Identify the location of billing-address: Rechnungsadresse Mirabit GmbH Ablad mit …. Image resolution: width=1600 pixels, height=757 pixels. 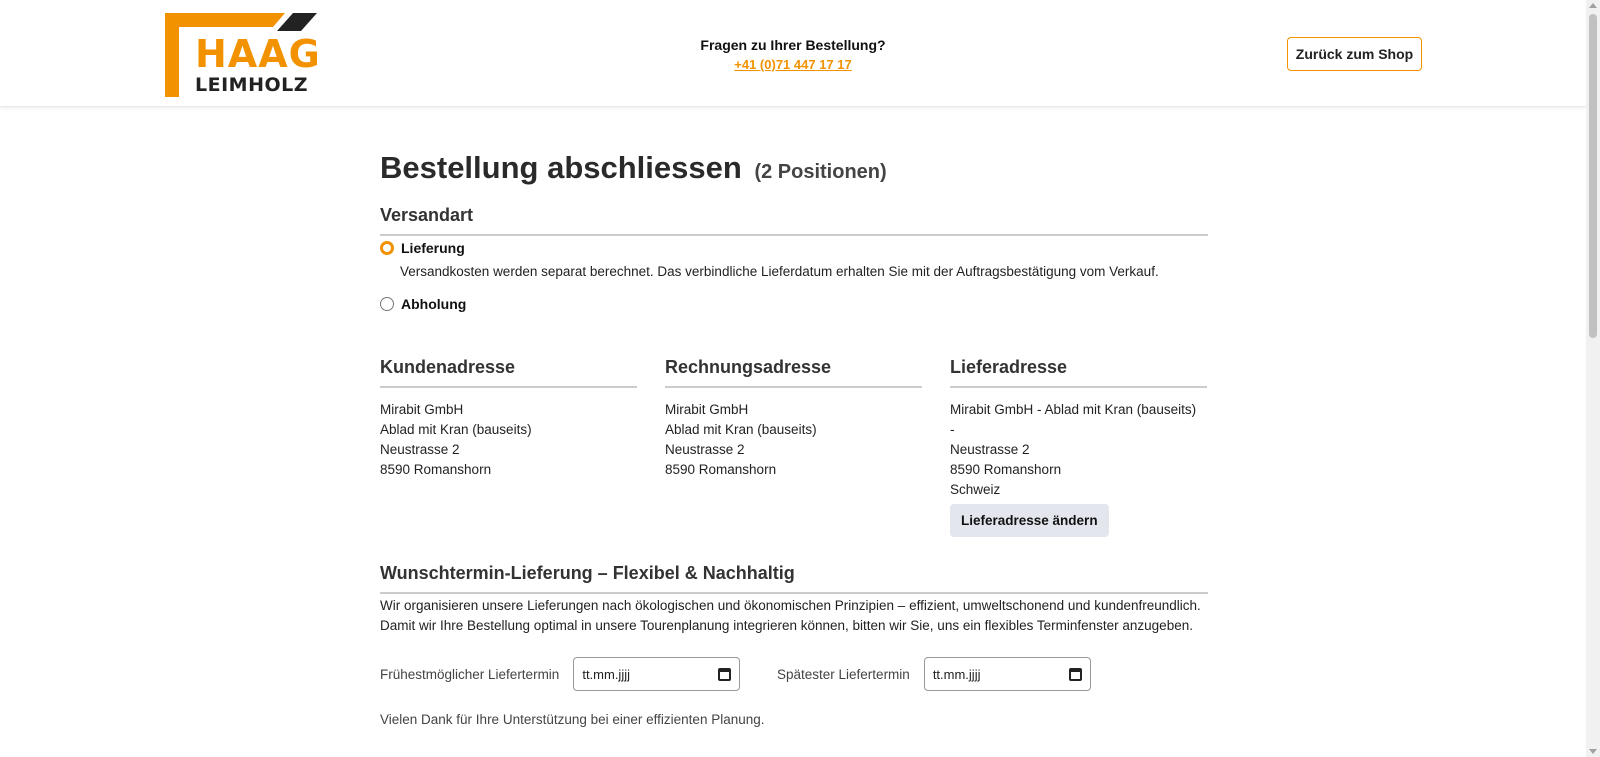
(793, 418).